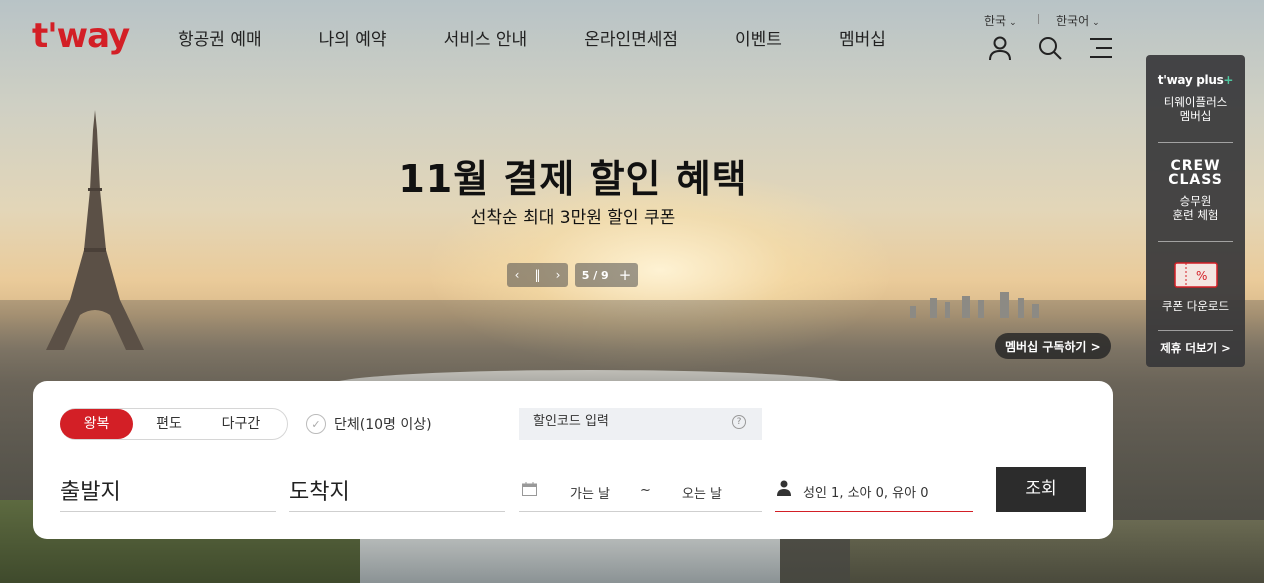 Image resolution: width=1264 pixels, height=583 pixels. What do you see at coordinates (95, 230) in the screenshot?
I see `eiffel-tower` at bounding box center [95, 230].